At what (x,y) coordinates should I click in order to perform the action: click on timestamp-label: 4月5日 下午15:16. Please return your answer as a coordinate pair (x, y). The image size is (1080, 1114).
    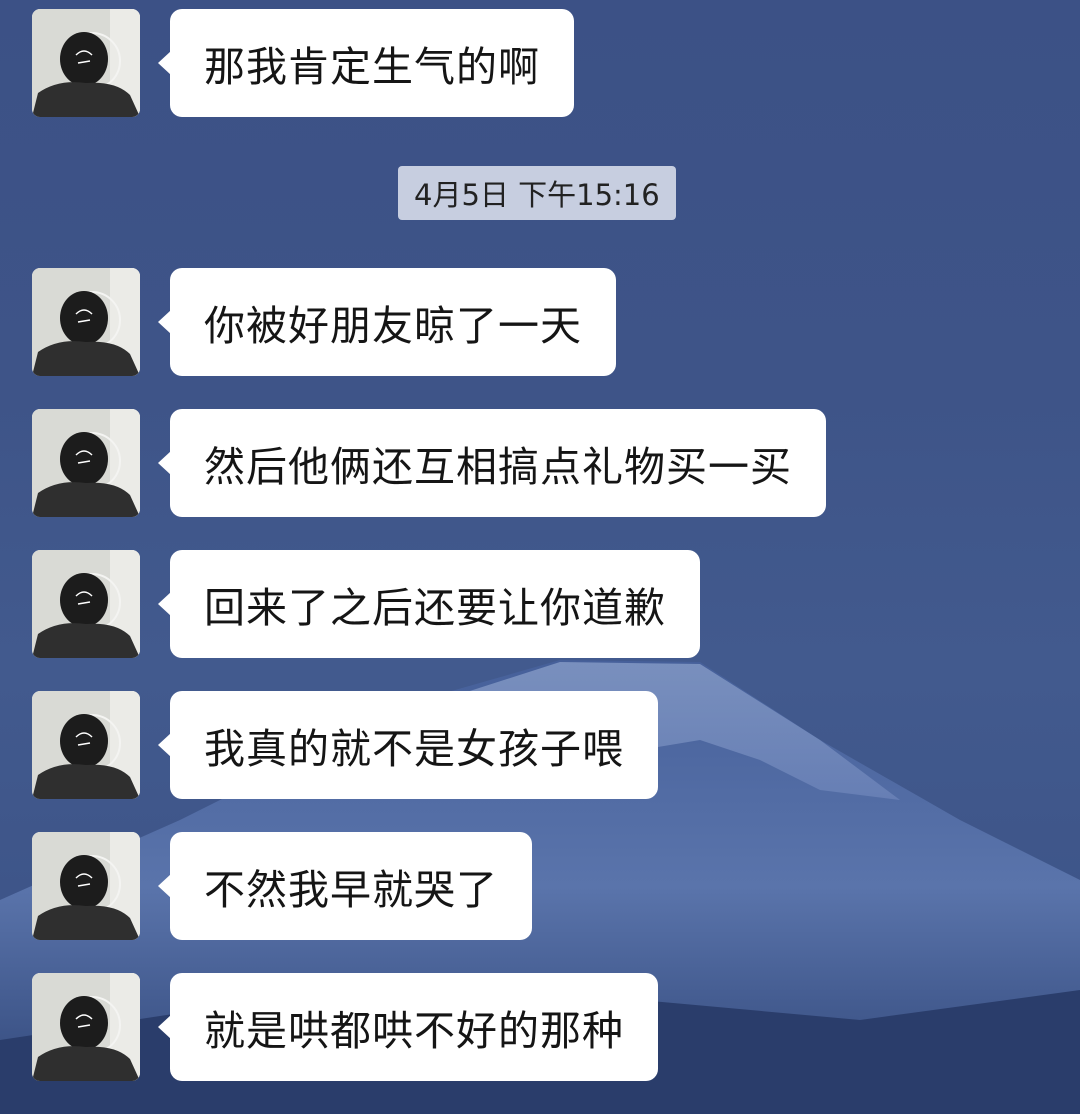
    Looking at the image, I should click on (537, 193).